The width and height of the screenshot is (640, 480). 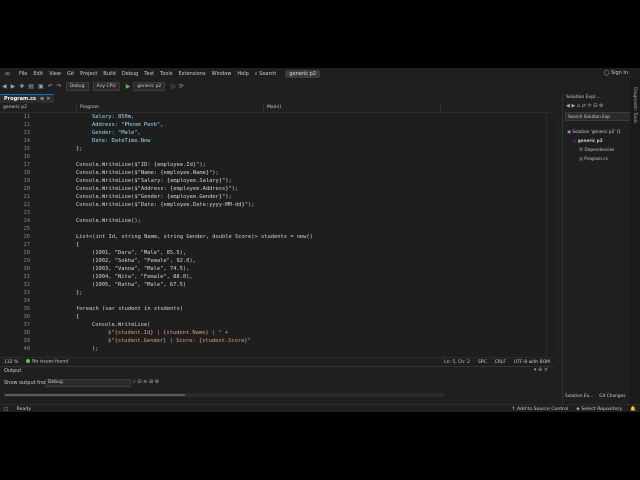 What do you see at coordinates (166, 74) in the screenshot?
I see `menu-tools: Tools` at bounding box center [166, 74].